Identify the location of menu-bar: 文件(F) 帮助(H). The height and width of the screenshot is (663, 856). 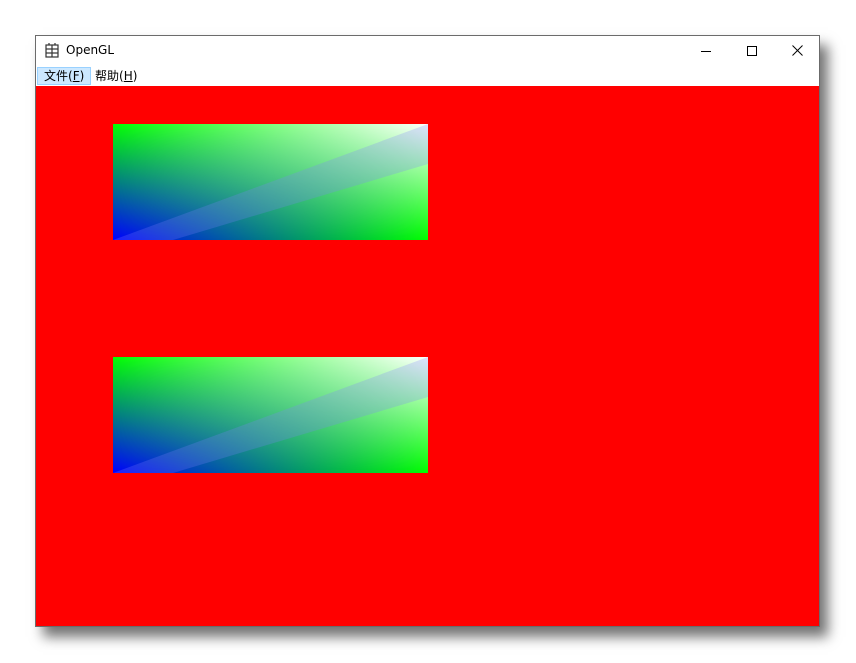
(427, 76).